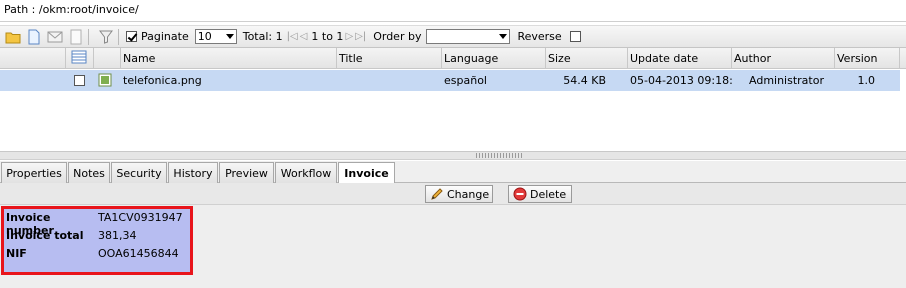 Image resolution: width=906 pixels, height=288 pixels. Describe the element at coordinates (106, 37) in the screenshot. I see `filter-icon` at that location.